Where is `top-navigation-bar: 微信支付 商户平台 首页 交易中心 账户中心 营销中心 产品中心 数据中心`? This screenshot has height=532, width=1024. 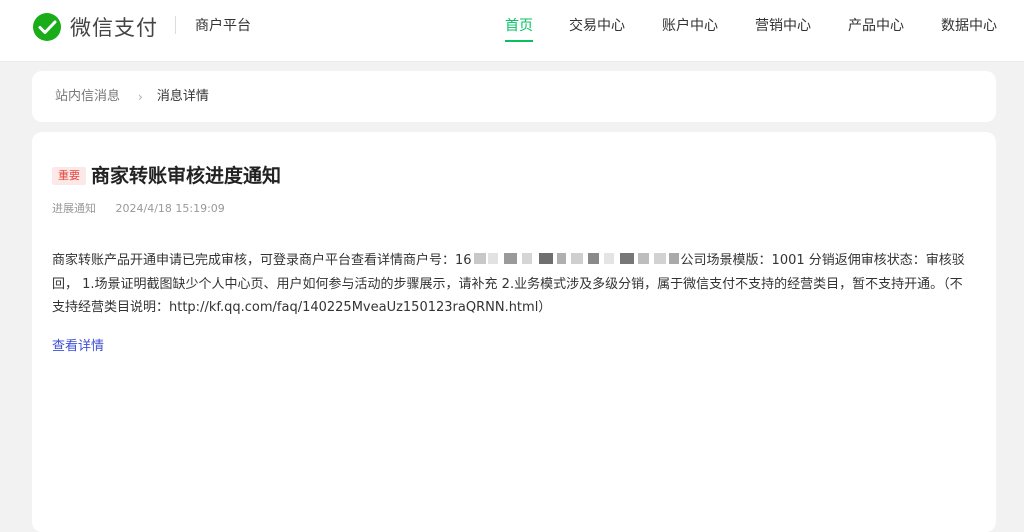
top-navigation-bar: 微信支付 商户平台 首页 交易中心 账户中心 营销中心 产品中心 数据中心 is located at coordinates (512, 31).